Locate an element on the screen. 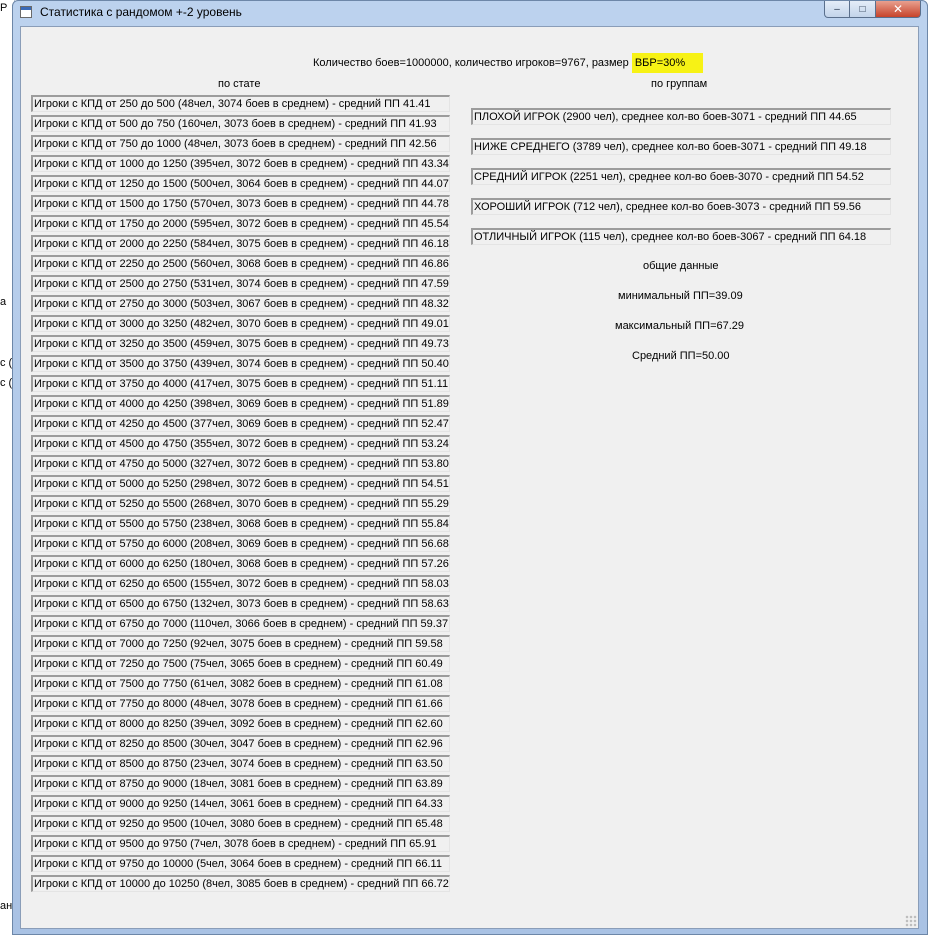 Image resolution: width=928 pixels, height=935 pixels. max-pp-value: максимальный ПП=67.29 is located at coordinates (680, 326).